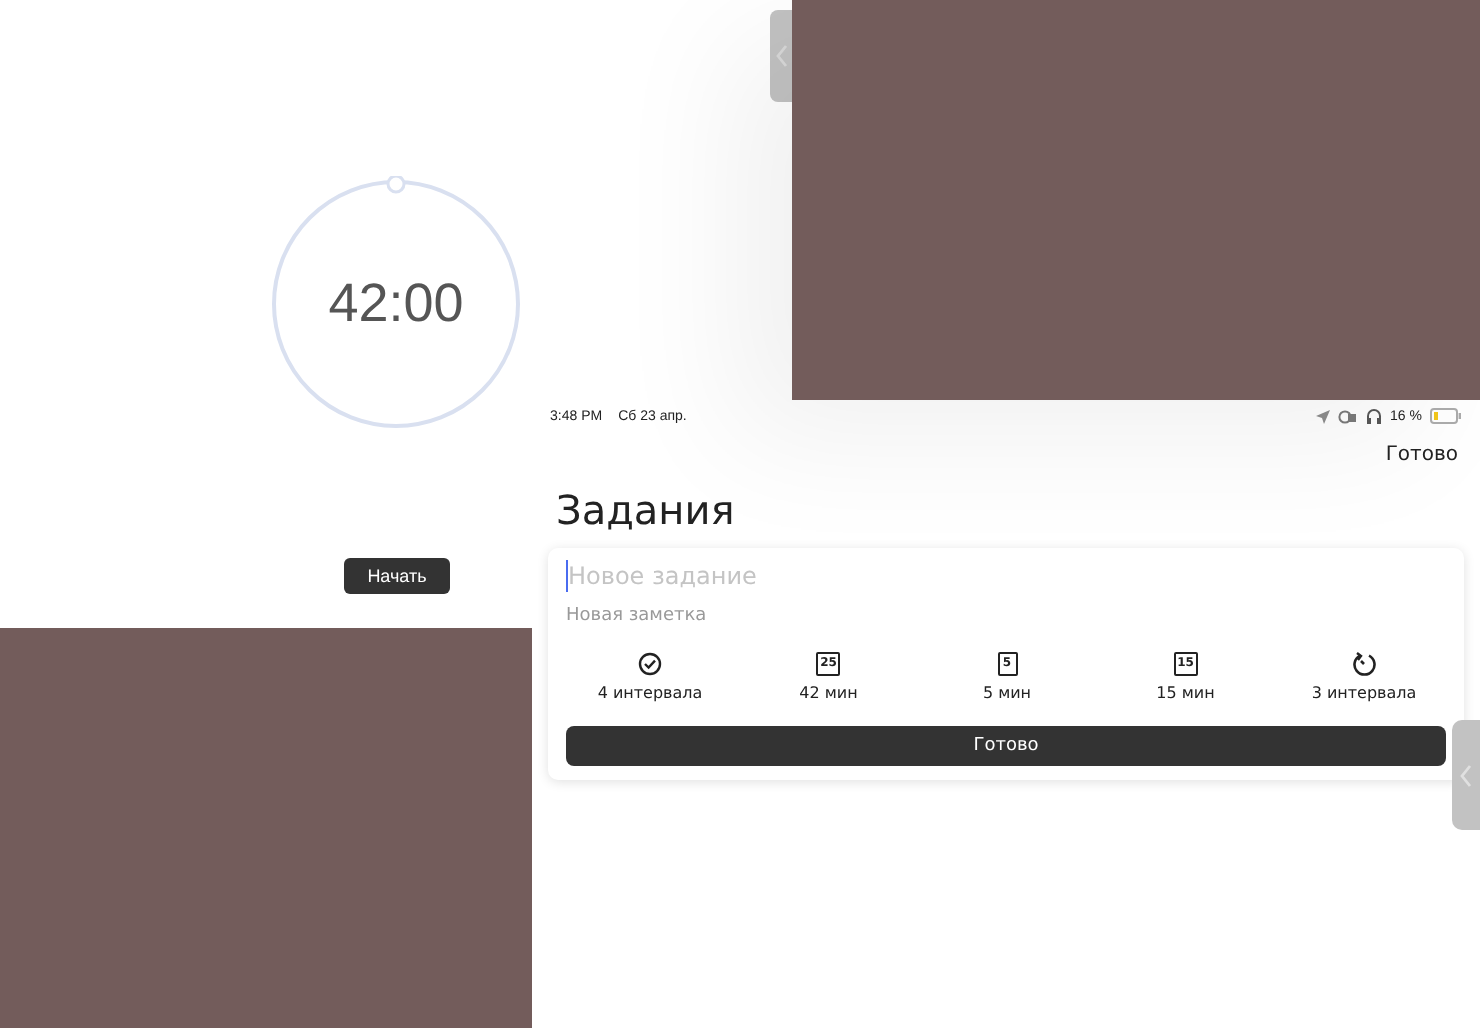  I want to click on setting-label: 4 интервала, so click(650, 693).